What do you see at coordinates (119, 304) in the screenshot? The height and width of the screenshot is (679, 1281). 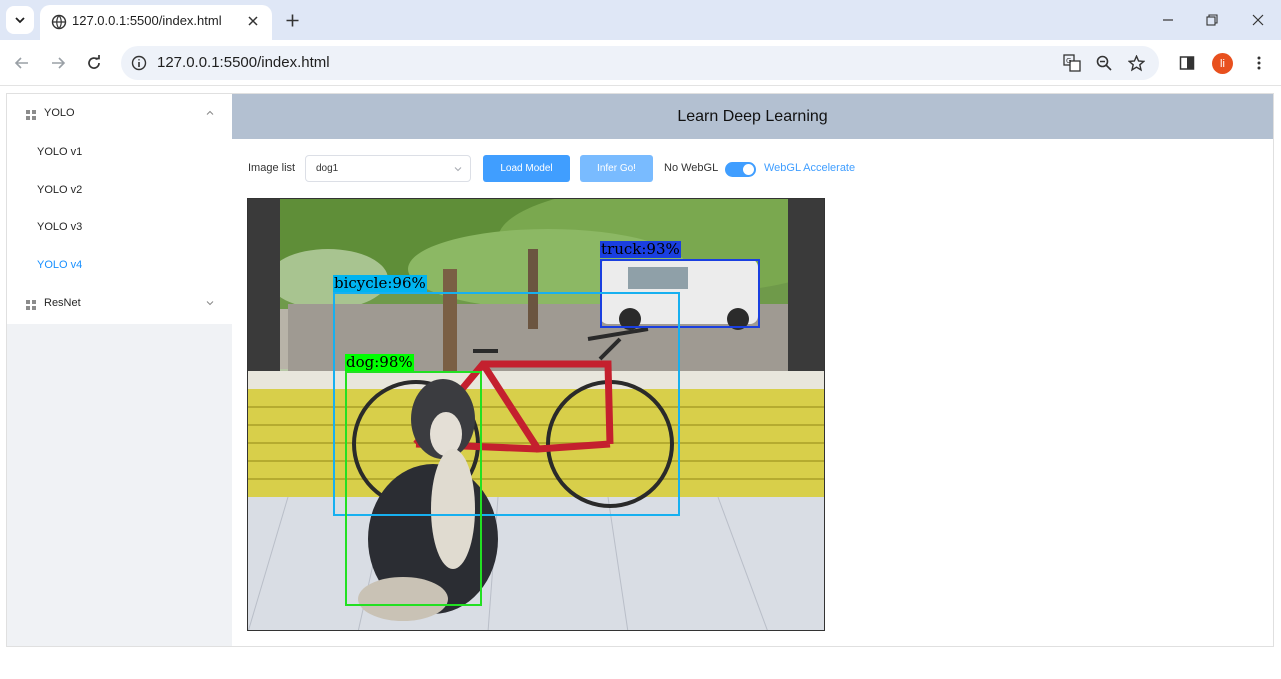 I see `menu-group-resnet: ResNet` at bounding box center [119, 304].